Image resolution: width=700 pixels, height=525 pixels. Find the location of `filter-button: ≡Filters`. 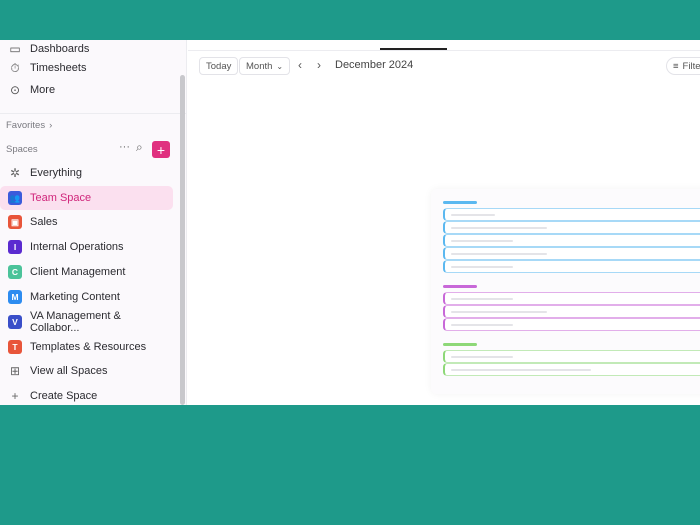

filter-button: ≡Filters is located at coordinates (683, 66).